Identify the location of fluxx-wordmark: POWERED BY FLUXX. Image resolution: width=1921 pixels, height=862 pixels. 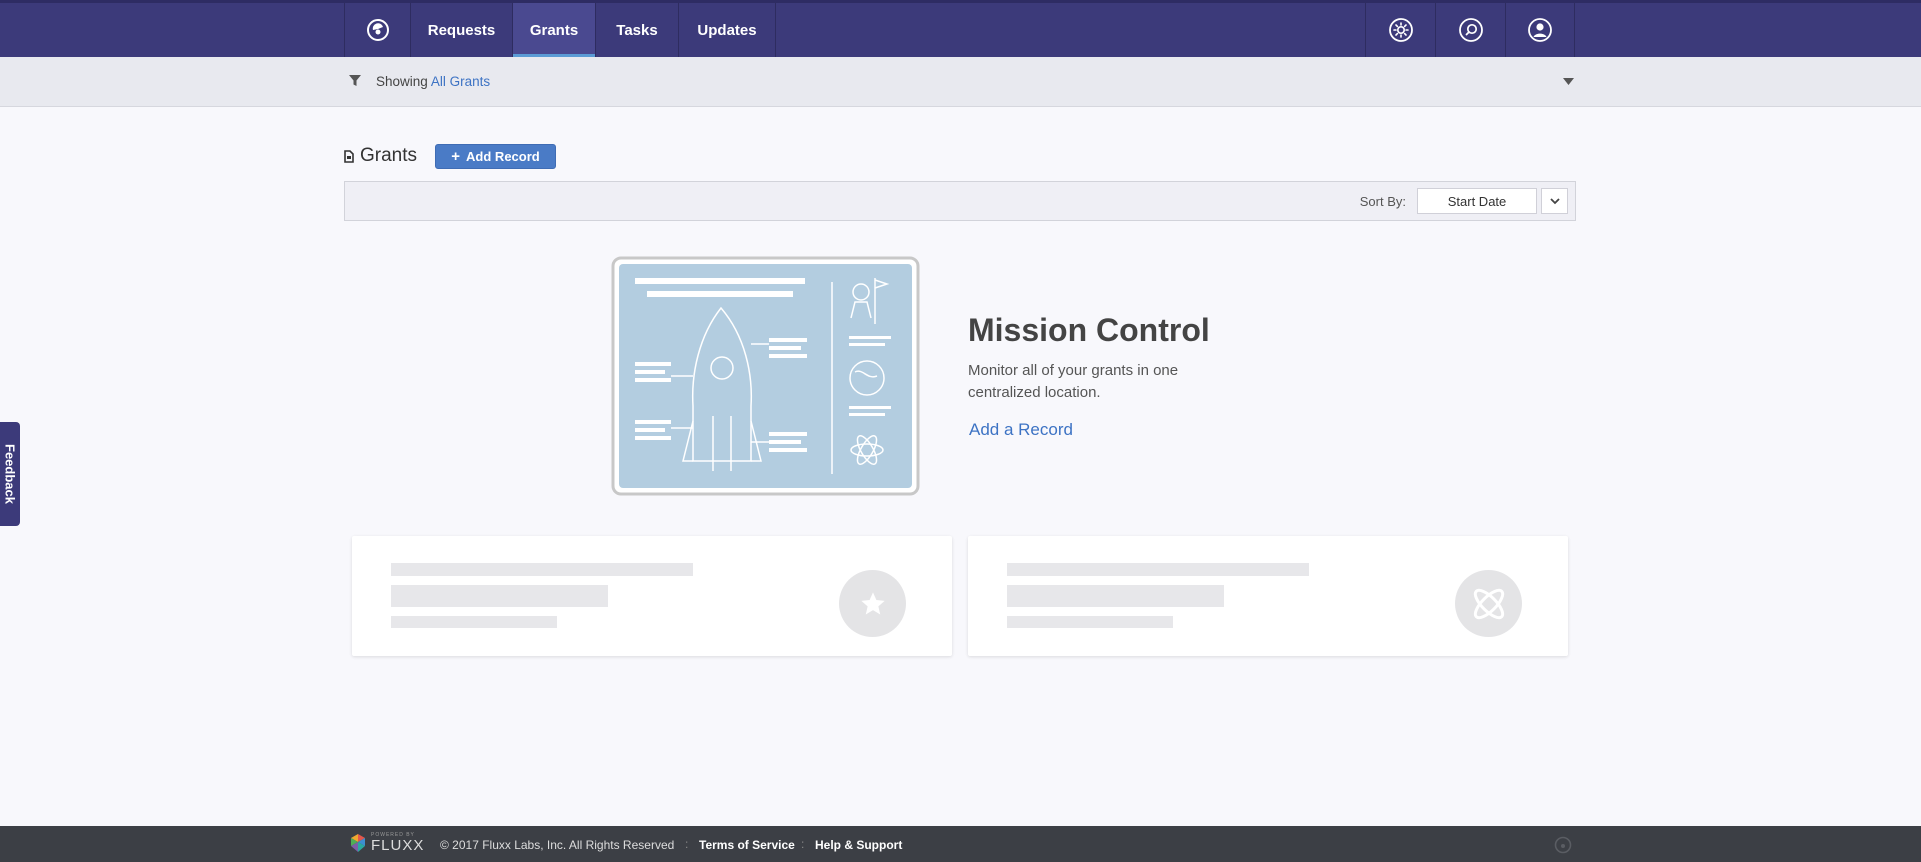
(398, 843).